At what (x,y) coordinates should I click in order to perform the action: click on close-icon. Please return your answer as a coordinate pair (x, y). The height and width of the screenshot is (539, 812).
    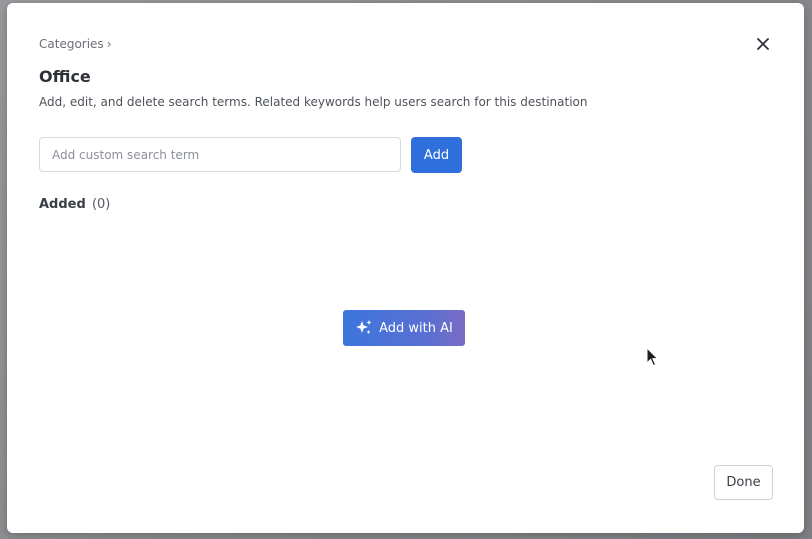
    Looking at the image, I should click on (763, 44).